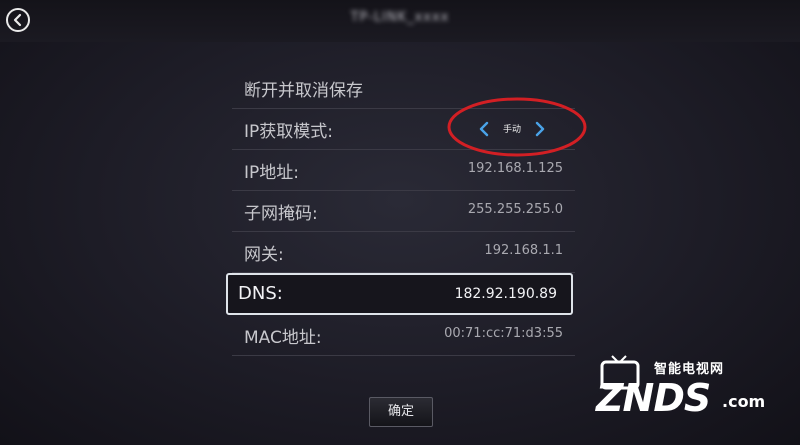 Image resolution: width=800 pixels, height=445 pixels. I want to click on disconnect-and-forget-item: 断开并取消保存, so click(403, 88).